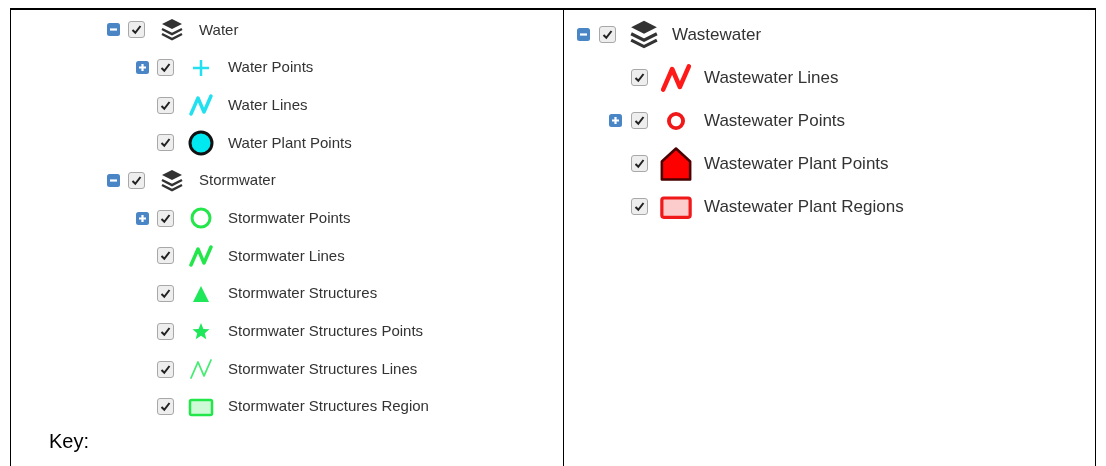 The image size is (1106, 466). I want to click on layer-label: Stormwater Points, so click(289, 218).